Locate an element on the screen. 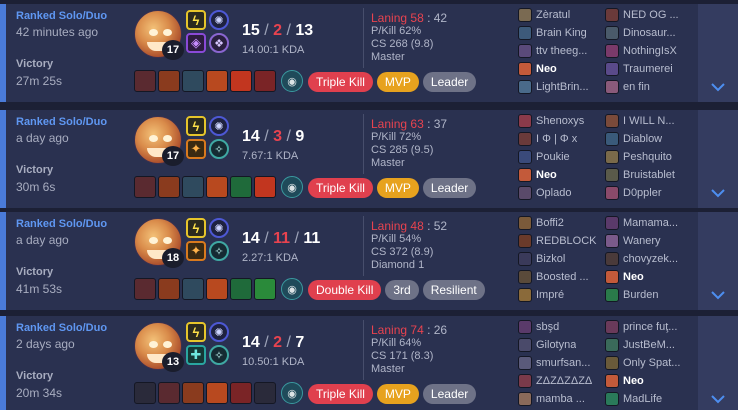 The width and height of the screenshot is (738, 410). champion-portrait: 13 is located at coordinates (159, 347).